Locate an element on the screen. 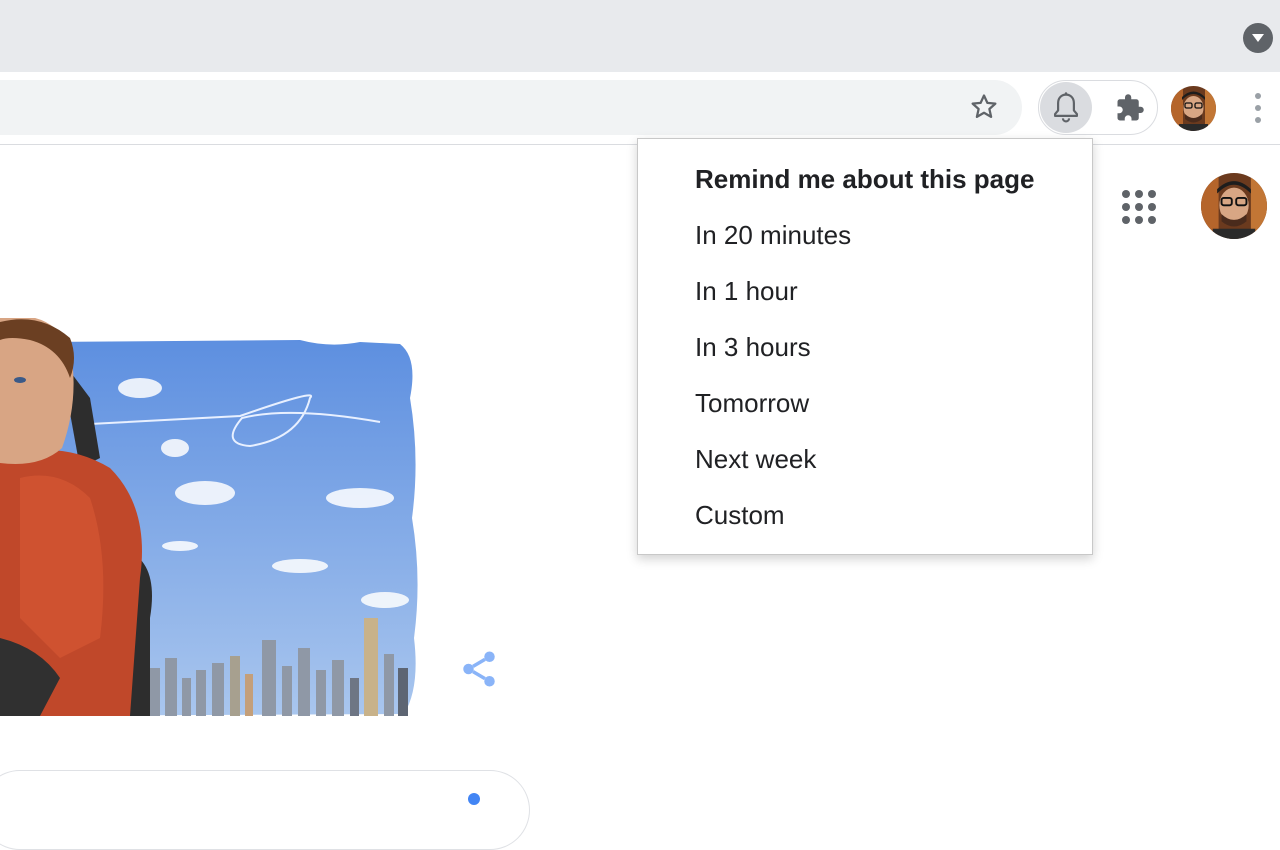  reminder-option-3-hours: In 3 hours is located at coordinates (865, 347).